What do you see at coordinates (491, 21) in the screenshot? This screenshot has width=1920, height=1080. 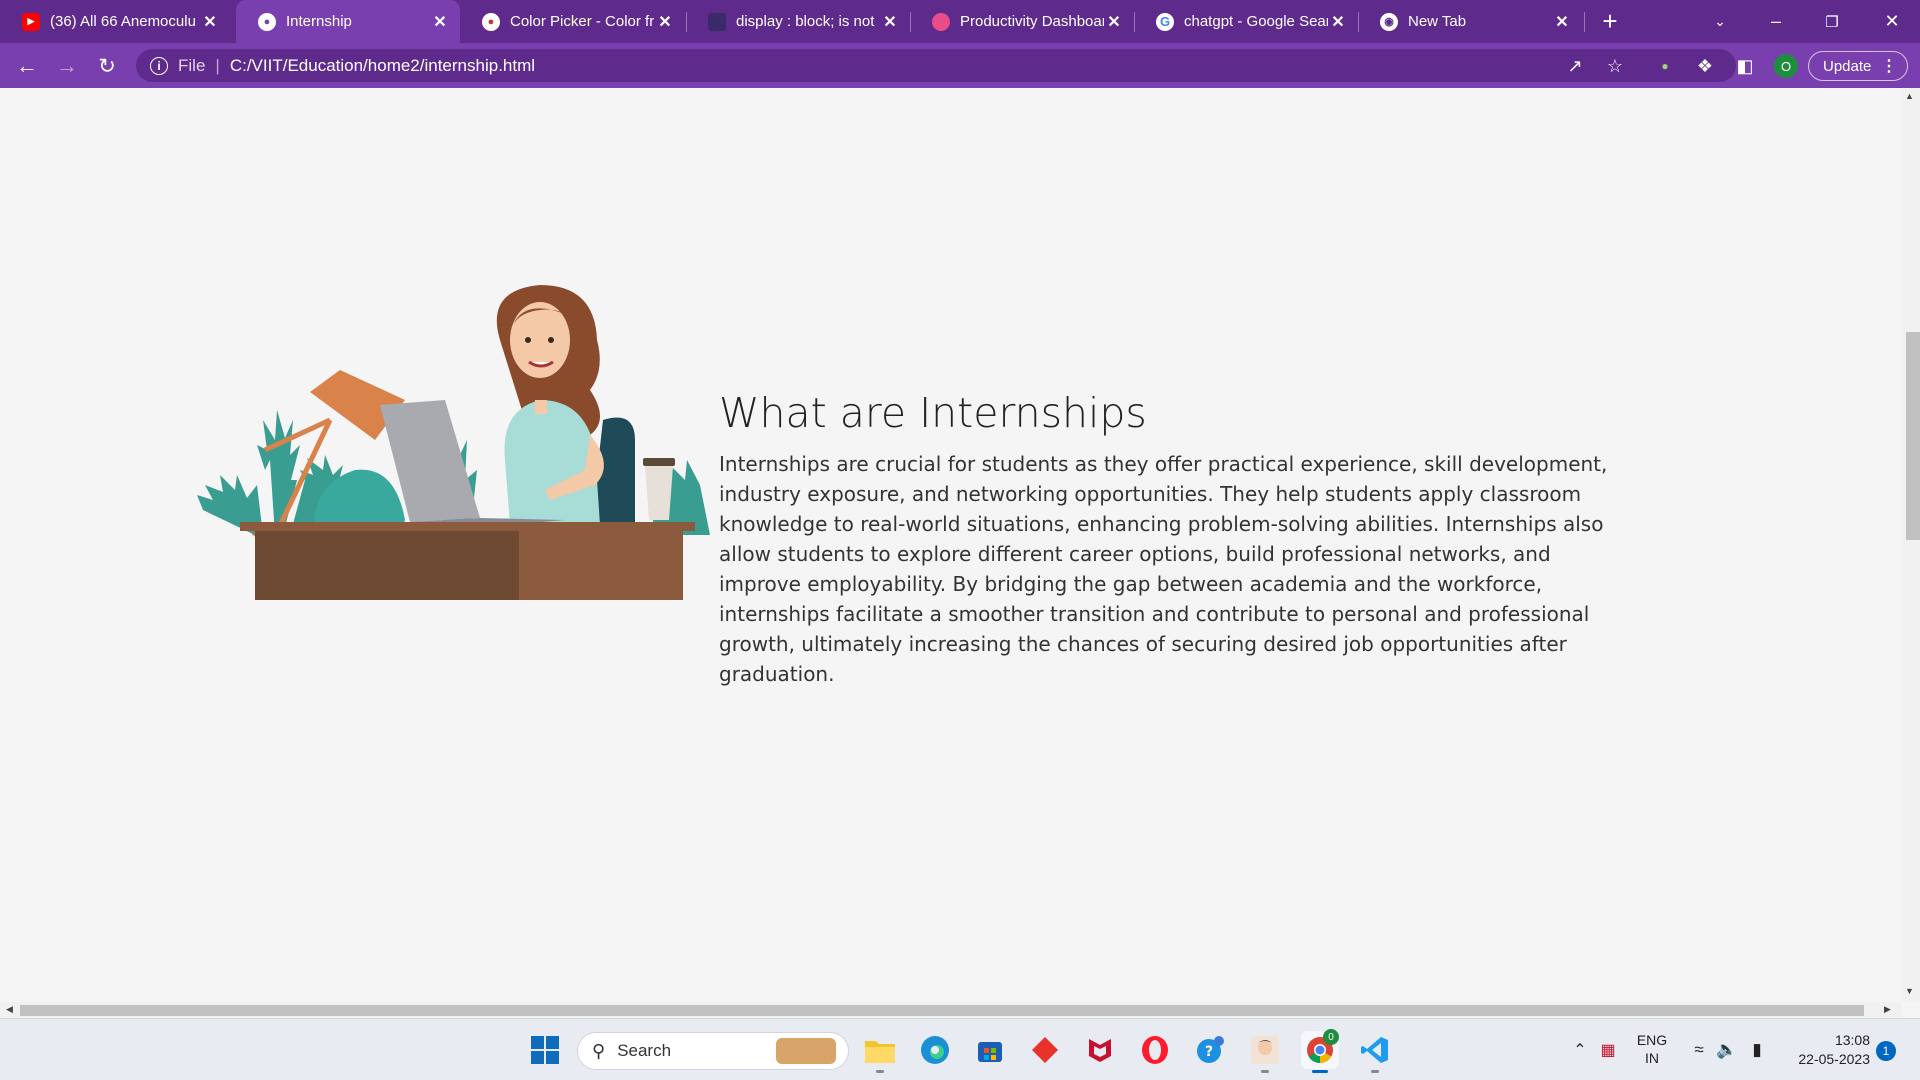 I see `colorpicker-icon: ●` at bounding box center [491, 21].